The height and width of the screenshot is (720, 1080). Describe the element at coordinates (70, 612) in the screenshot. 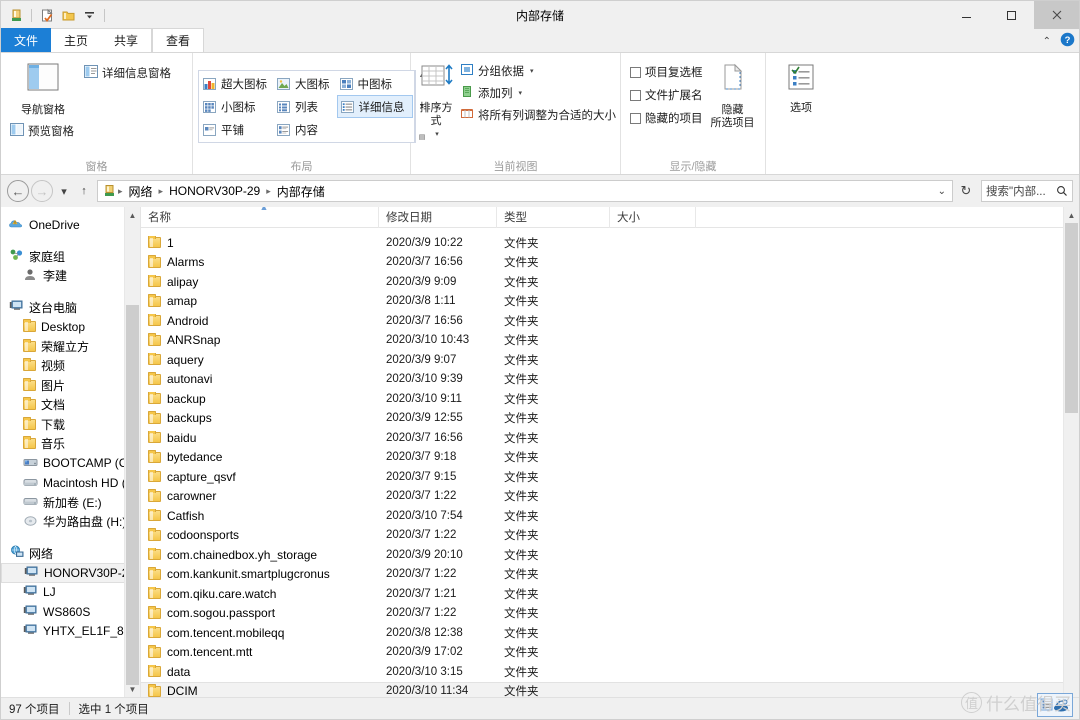

I see `sidebar-item-ws860s: WS860S` at that location.